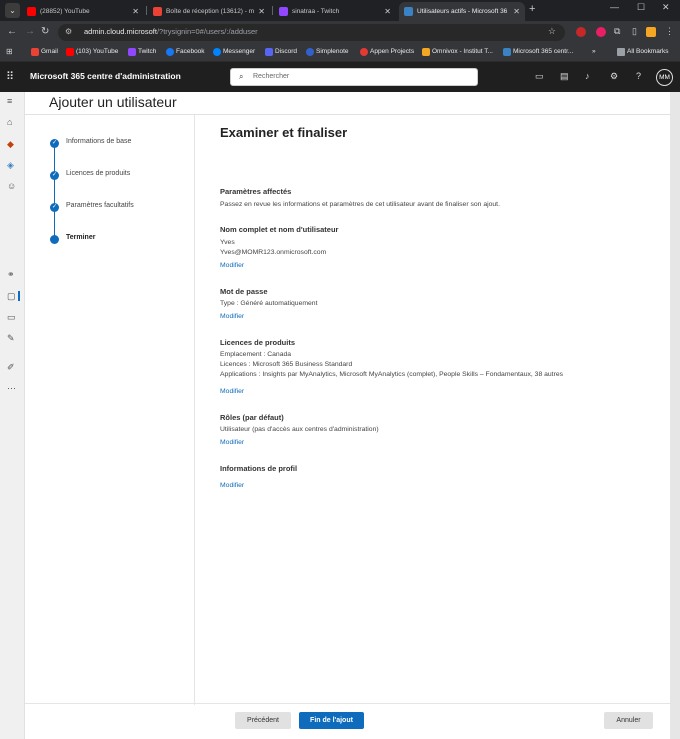 This screenshot has width=680, height=739. What do you see at coordinates (185, 52) in the screenshot?
I see `bookmark-facebook: Facebook` at bounding box center [185, 52].